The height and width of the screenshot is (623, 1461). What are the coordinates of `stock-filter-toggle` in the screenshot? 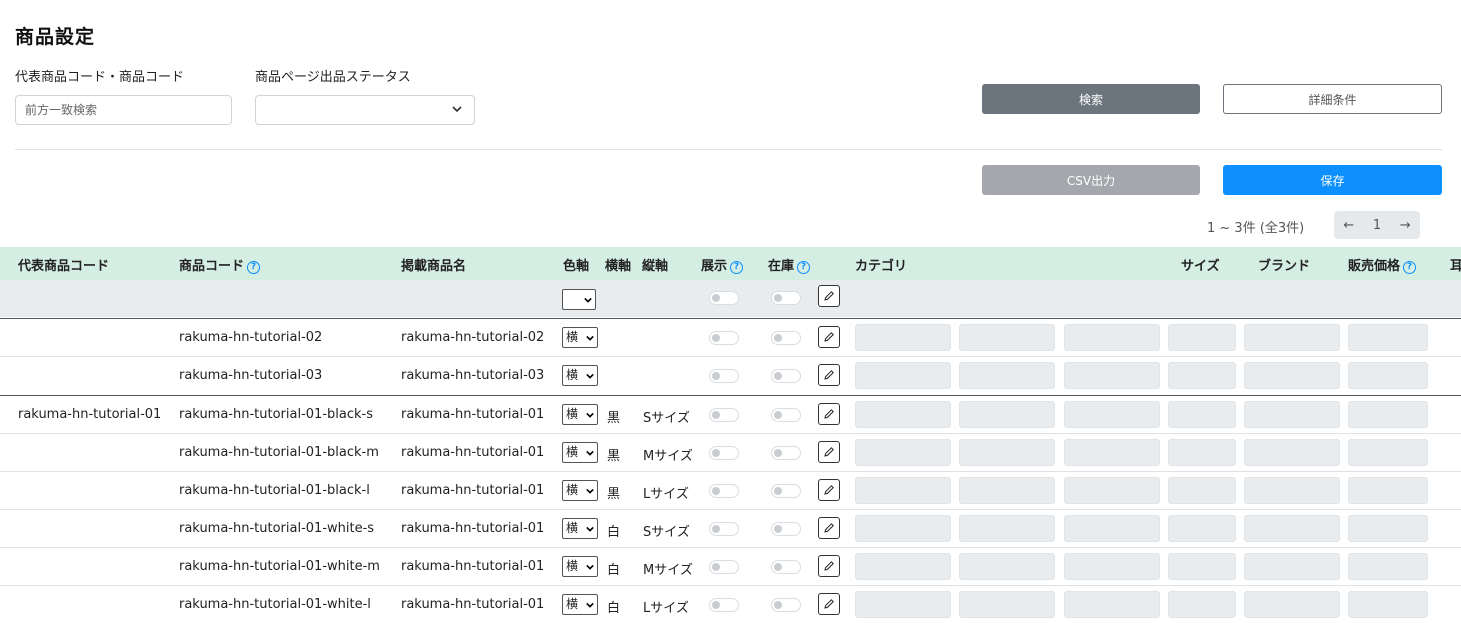 It's located at (786, 298).